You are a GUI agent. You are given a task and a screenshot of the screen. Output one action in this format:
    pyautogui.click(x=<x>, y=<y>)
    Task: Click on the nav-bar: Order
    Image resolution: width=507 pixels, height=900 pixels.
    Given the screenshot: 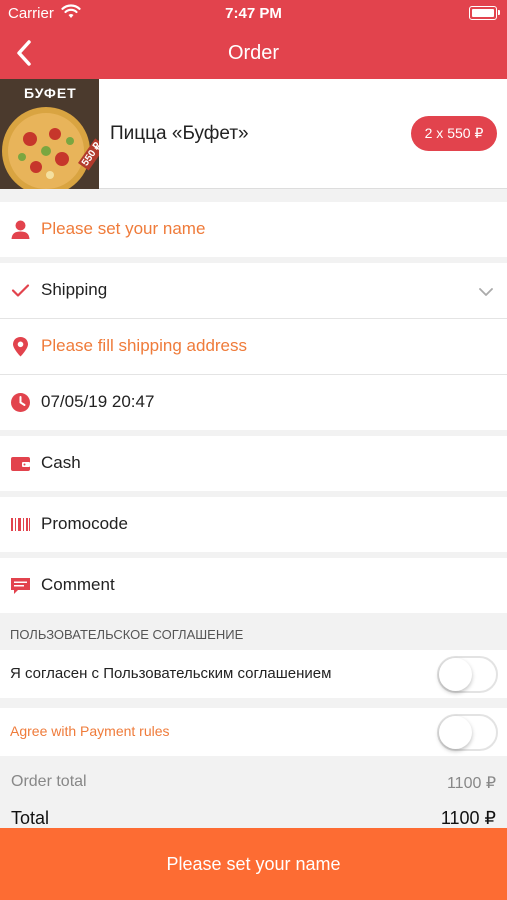 What is the action you would take?
    pyautogui.click(x=253, y=53)
    